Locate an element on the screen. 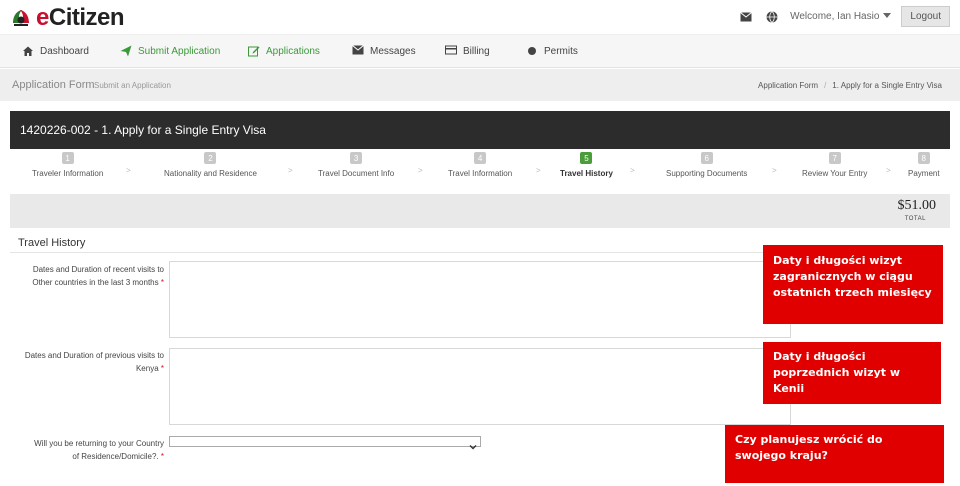 This screenshot has width=960, height=486. nav-submit-application: Submit Application is located at coordinates (170, 51).